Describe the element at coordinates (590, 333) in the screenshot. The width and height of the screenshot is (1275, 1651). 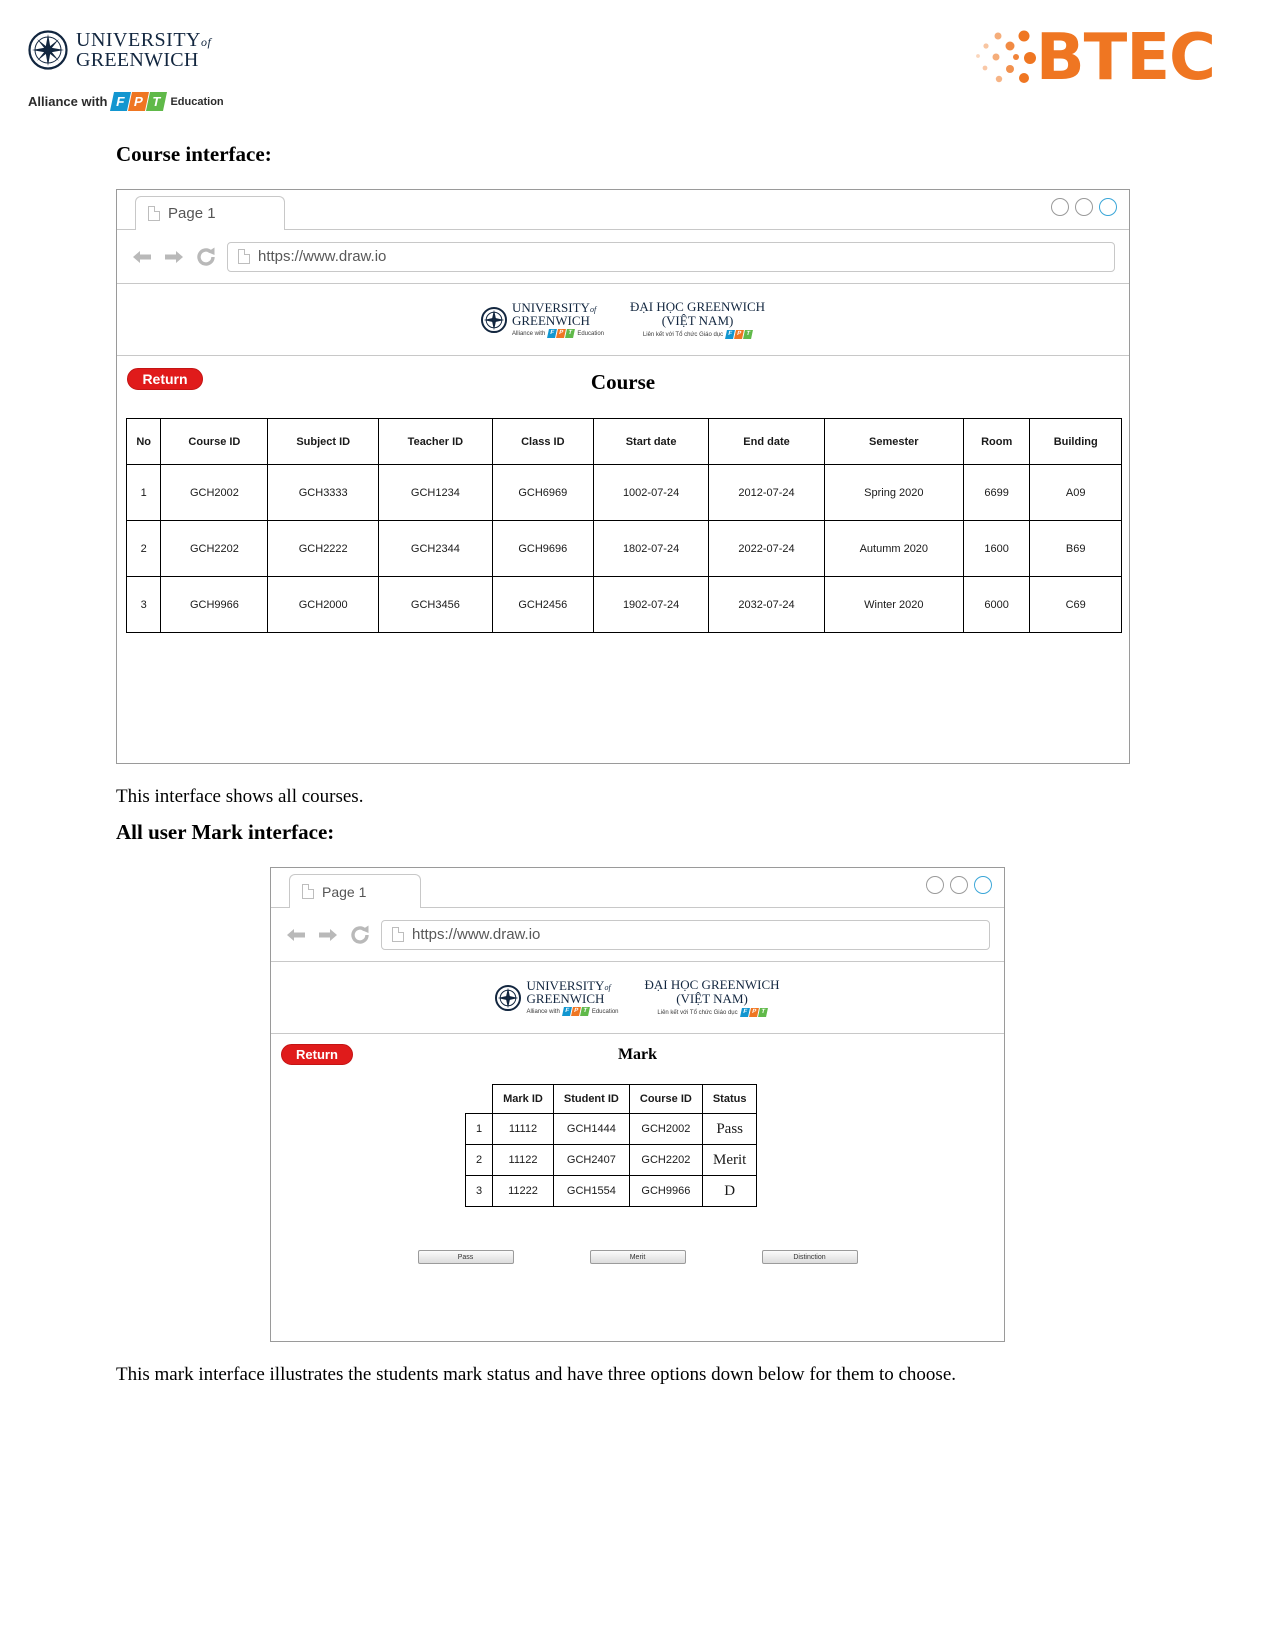
I see `banner-education-label: Education` at that location.